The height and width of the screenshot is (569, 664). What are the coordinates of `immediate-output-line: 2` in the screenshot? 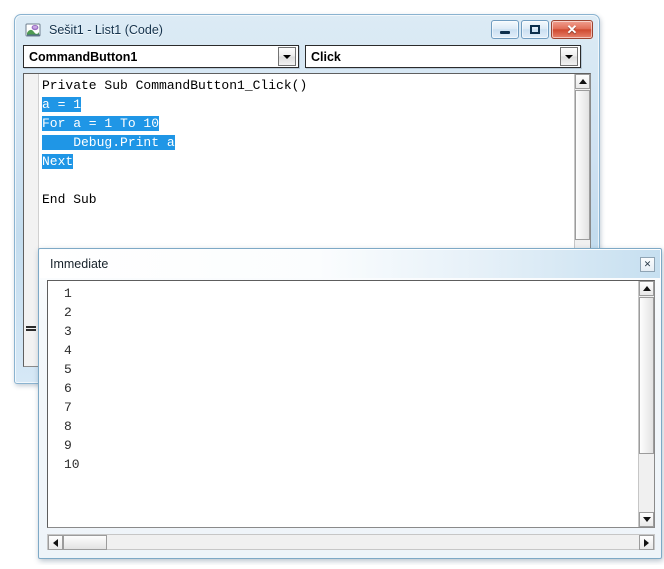 It's located at (68, 312).